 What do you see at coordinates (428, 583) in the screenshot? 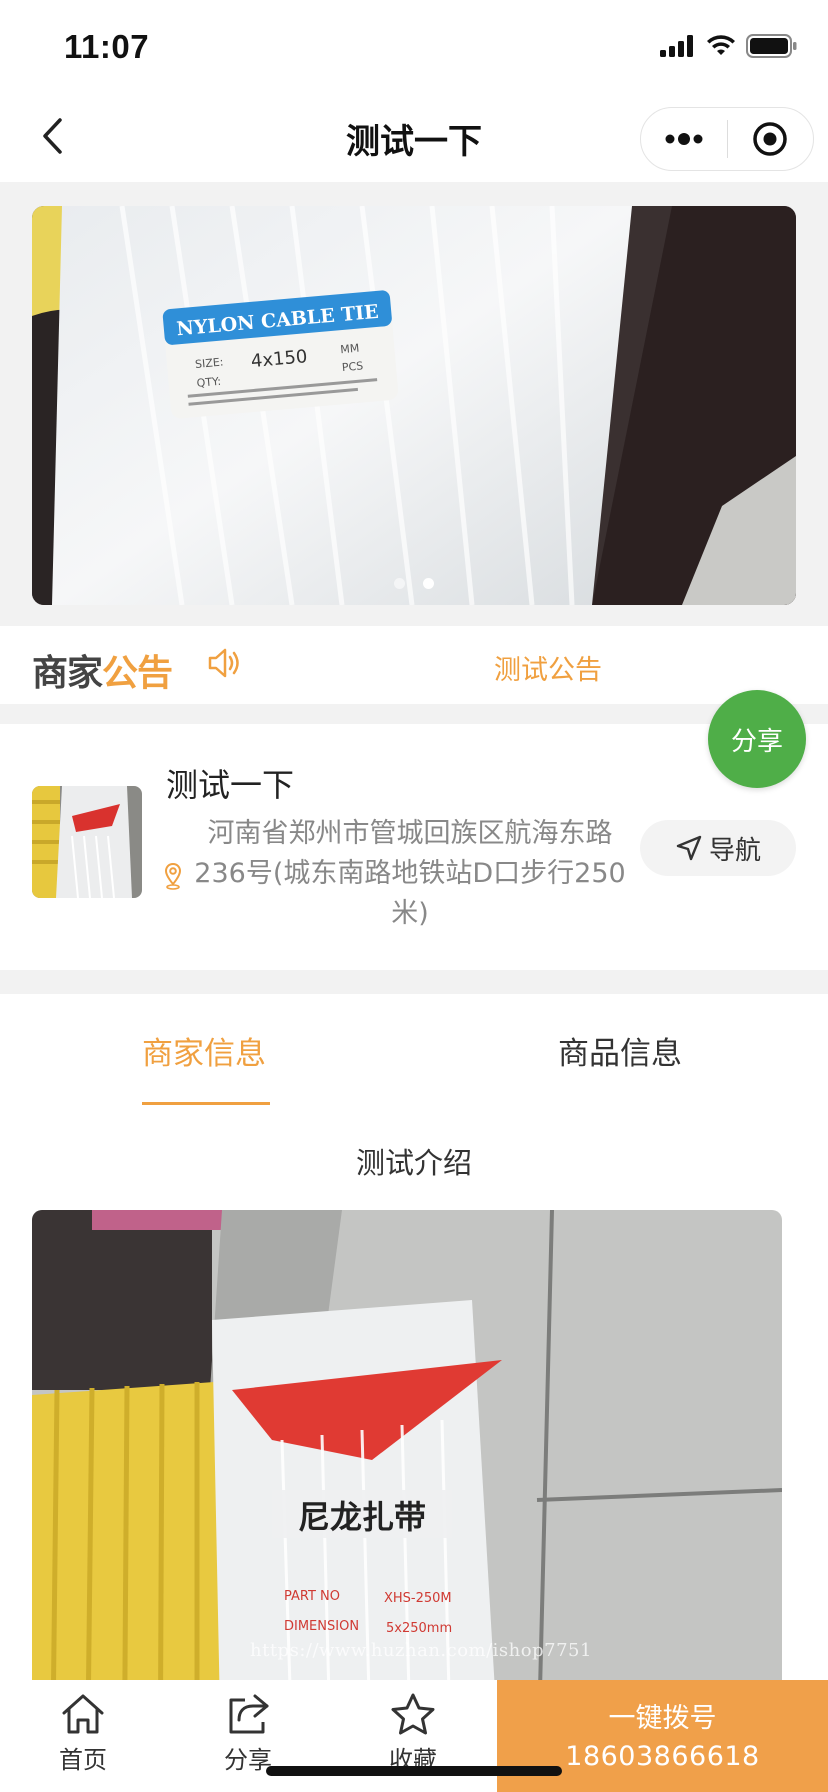
I see `carousel-dot-active` at bounding box center [428, 583].